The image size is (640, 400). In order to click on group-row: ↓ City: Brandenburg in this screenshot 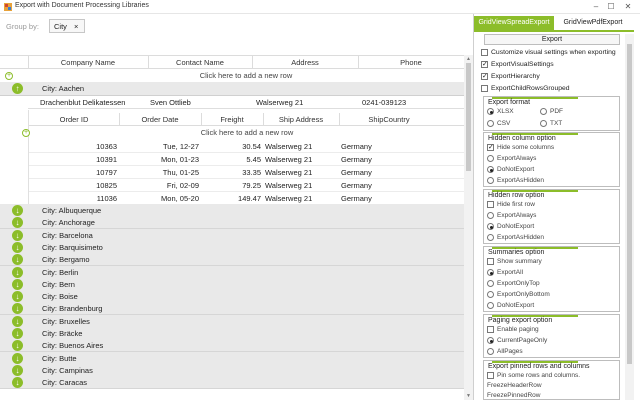, I will do `click(232, 309)`.